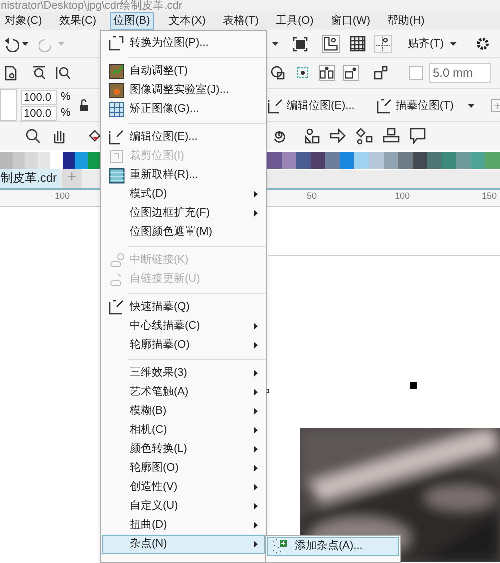 The image size is (500, 563). Describe the element at coordinates (11, 44) in the screenshot. I see `undo-icon` at that location.